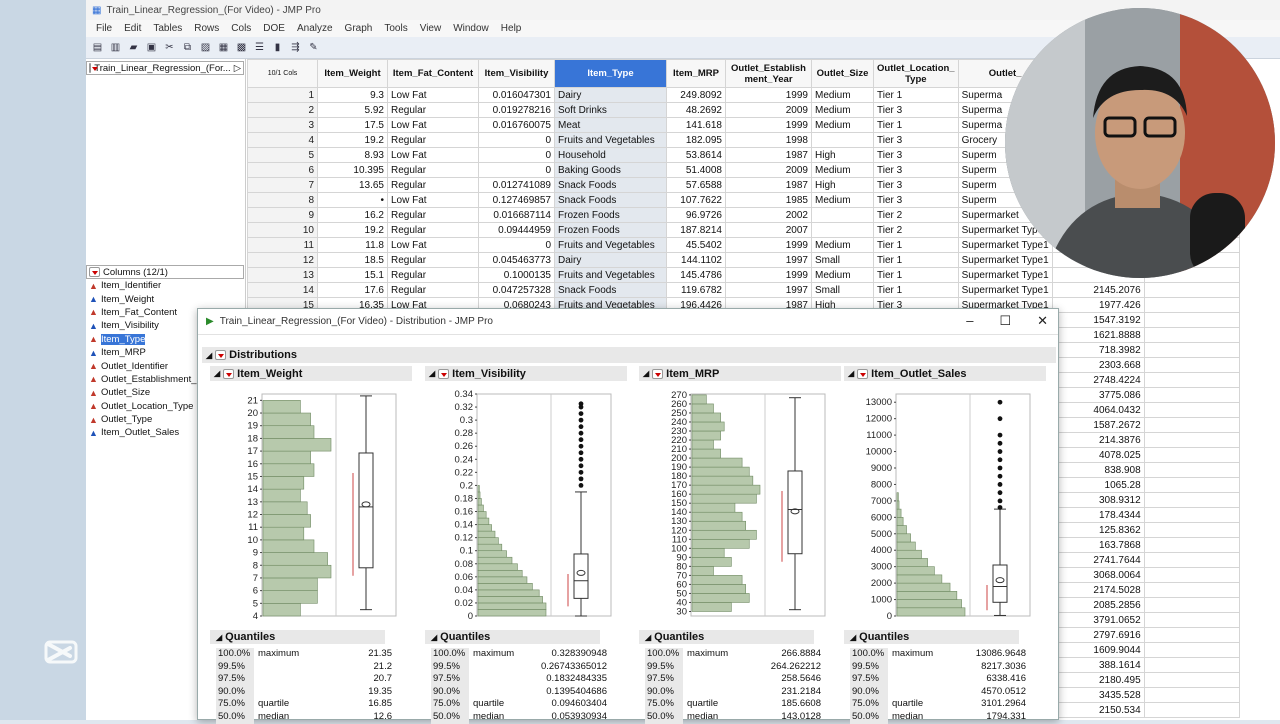 Image resolution: width=1280 pixels, height=724 pixels. What do you see at coordinates (282, 245) in the screenshot?
I see `row-number: 11` at bounding box center [282, 245].